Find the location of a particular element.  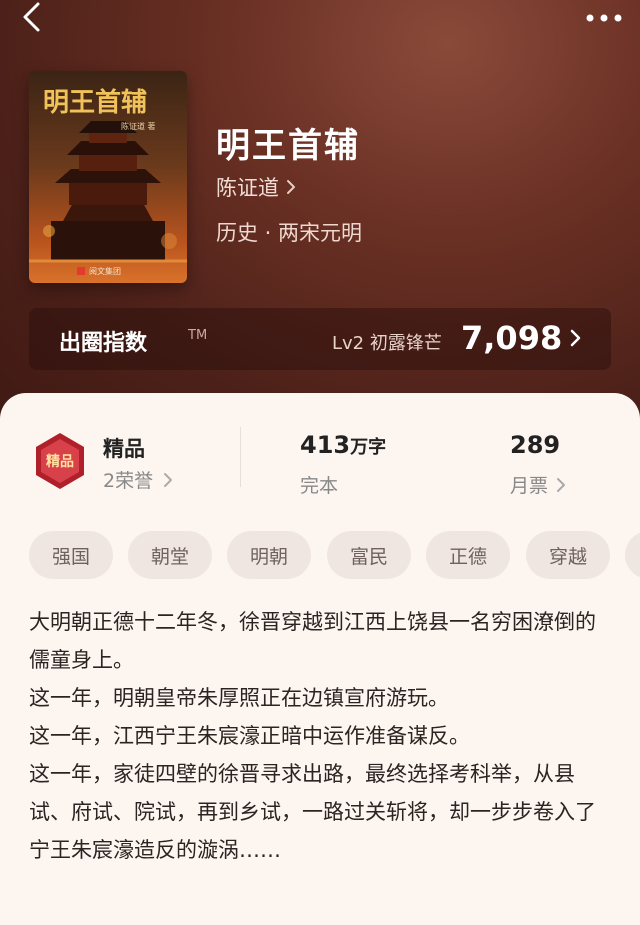

genre-label: 历史 · 两宋元明 is located at coordinates (289, 233).